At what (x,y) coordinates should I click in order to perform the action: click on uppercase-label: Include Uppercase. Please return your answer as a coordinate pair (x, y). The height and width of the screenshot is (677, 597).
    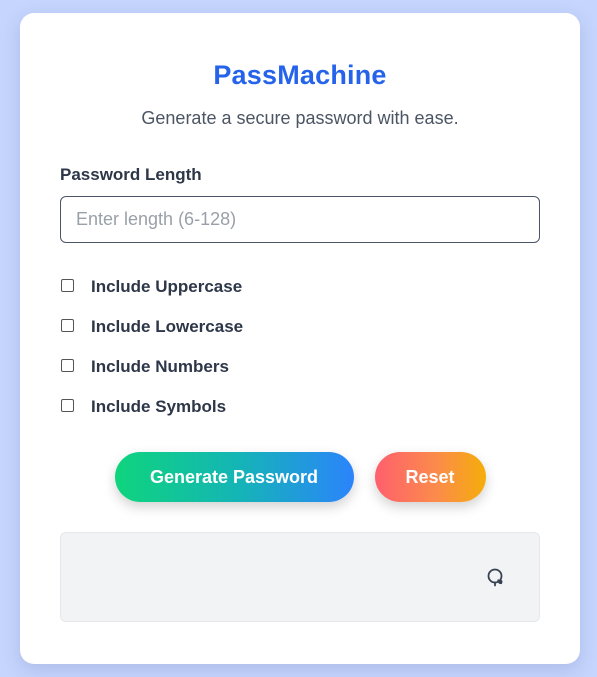
    Looking at the image, I should click on (166, 287).